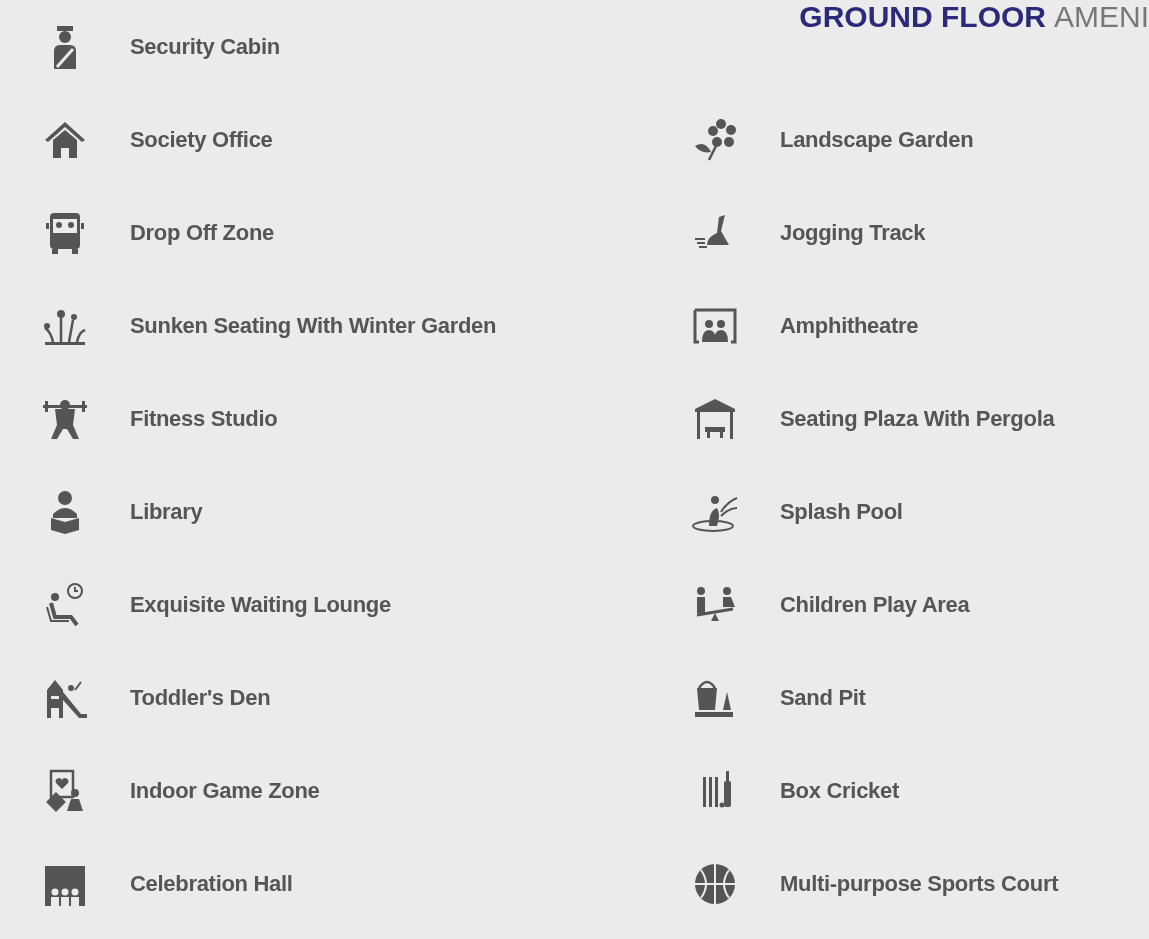 Image resolution: width=1149 pixels, height=939 pixels. Describe the element at coordinates (204, 418) in the screenshot. I see `amenity-label: Fitness Studio` at that location.